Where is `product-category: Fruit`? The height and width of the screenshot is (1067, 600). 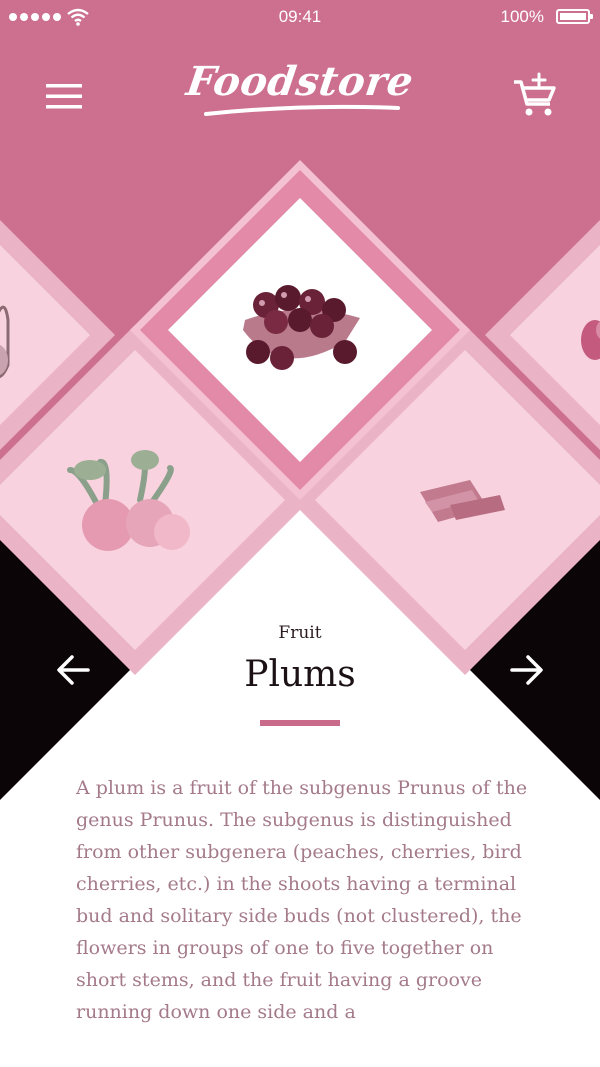 product-category: Fruit is located at coordinates (300, 633).